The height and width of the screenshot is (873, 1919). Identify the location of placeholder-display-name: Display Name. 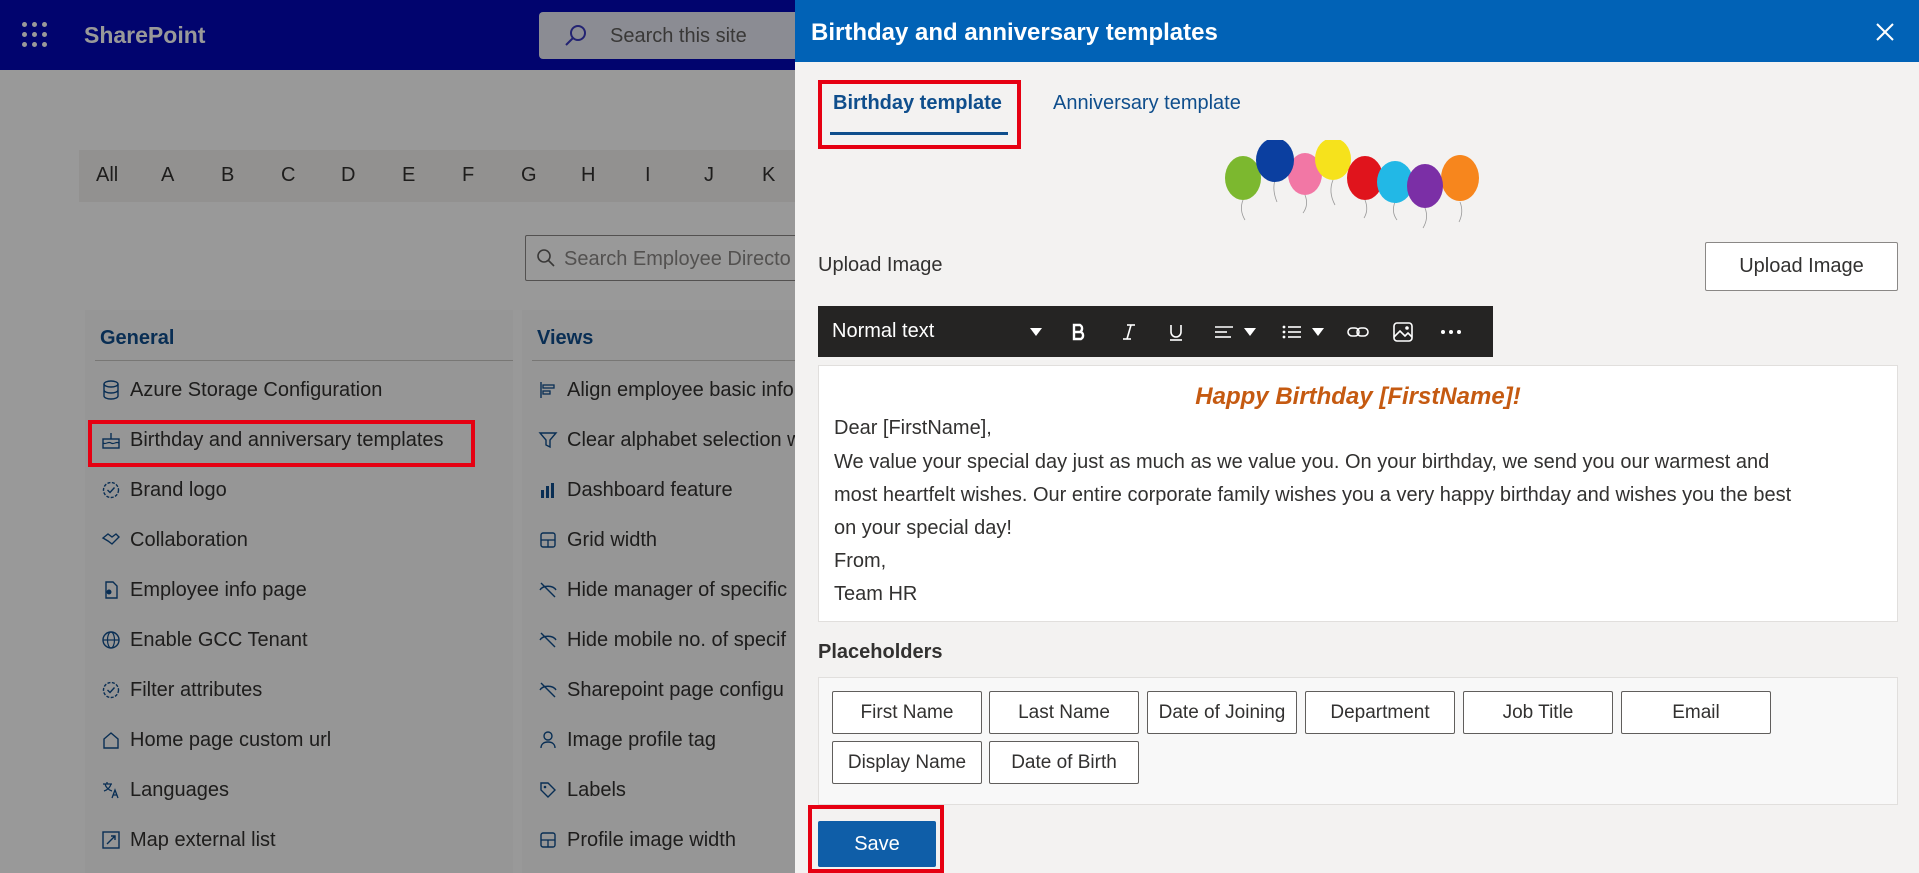
(907, 762).